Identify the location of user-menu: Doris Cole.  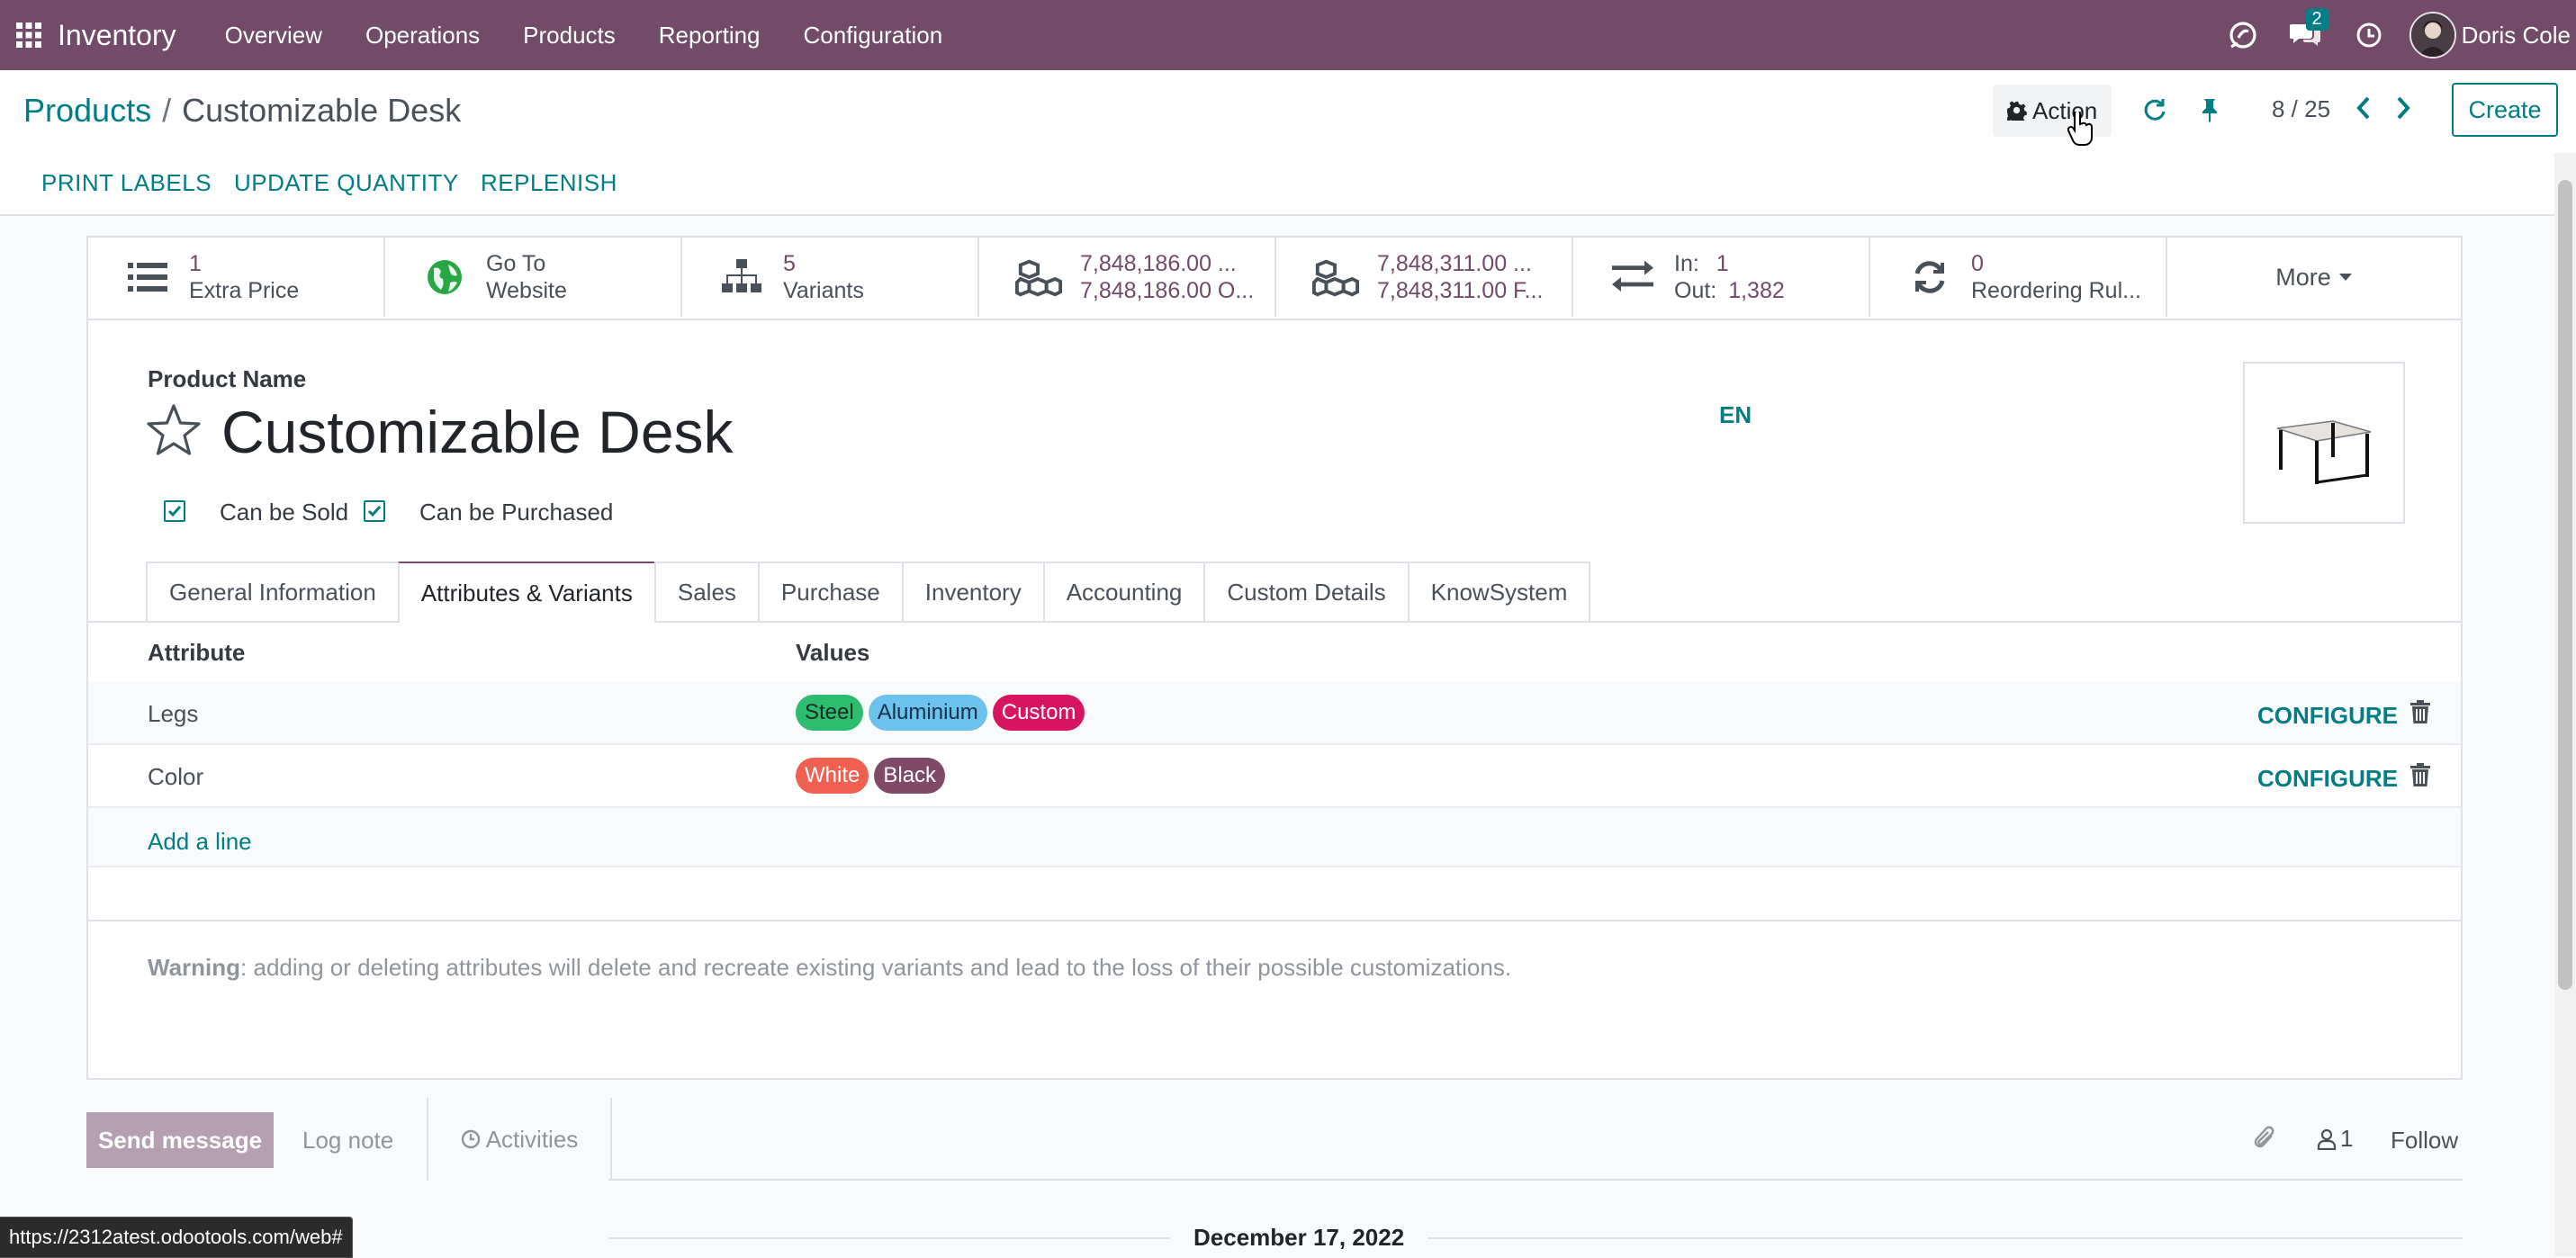
(2492, 35).